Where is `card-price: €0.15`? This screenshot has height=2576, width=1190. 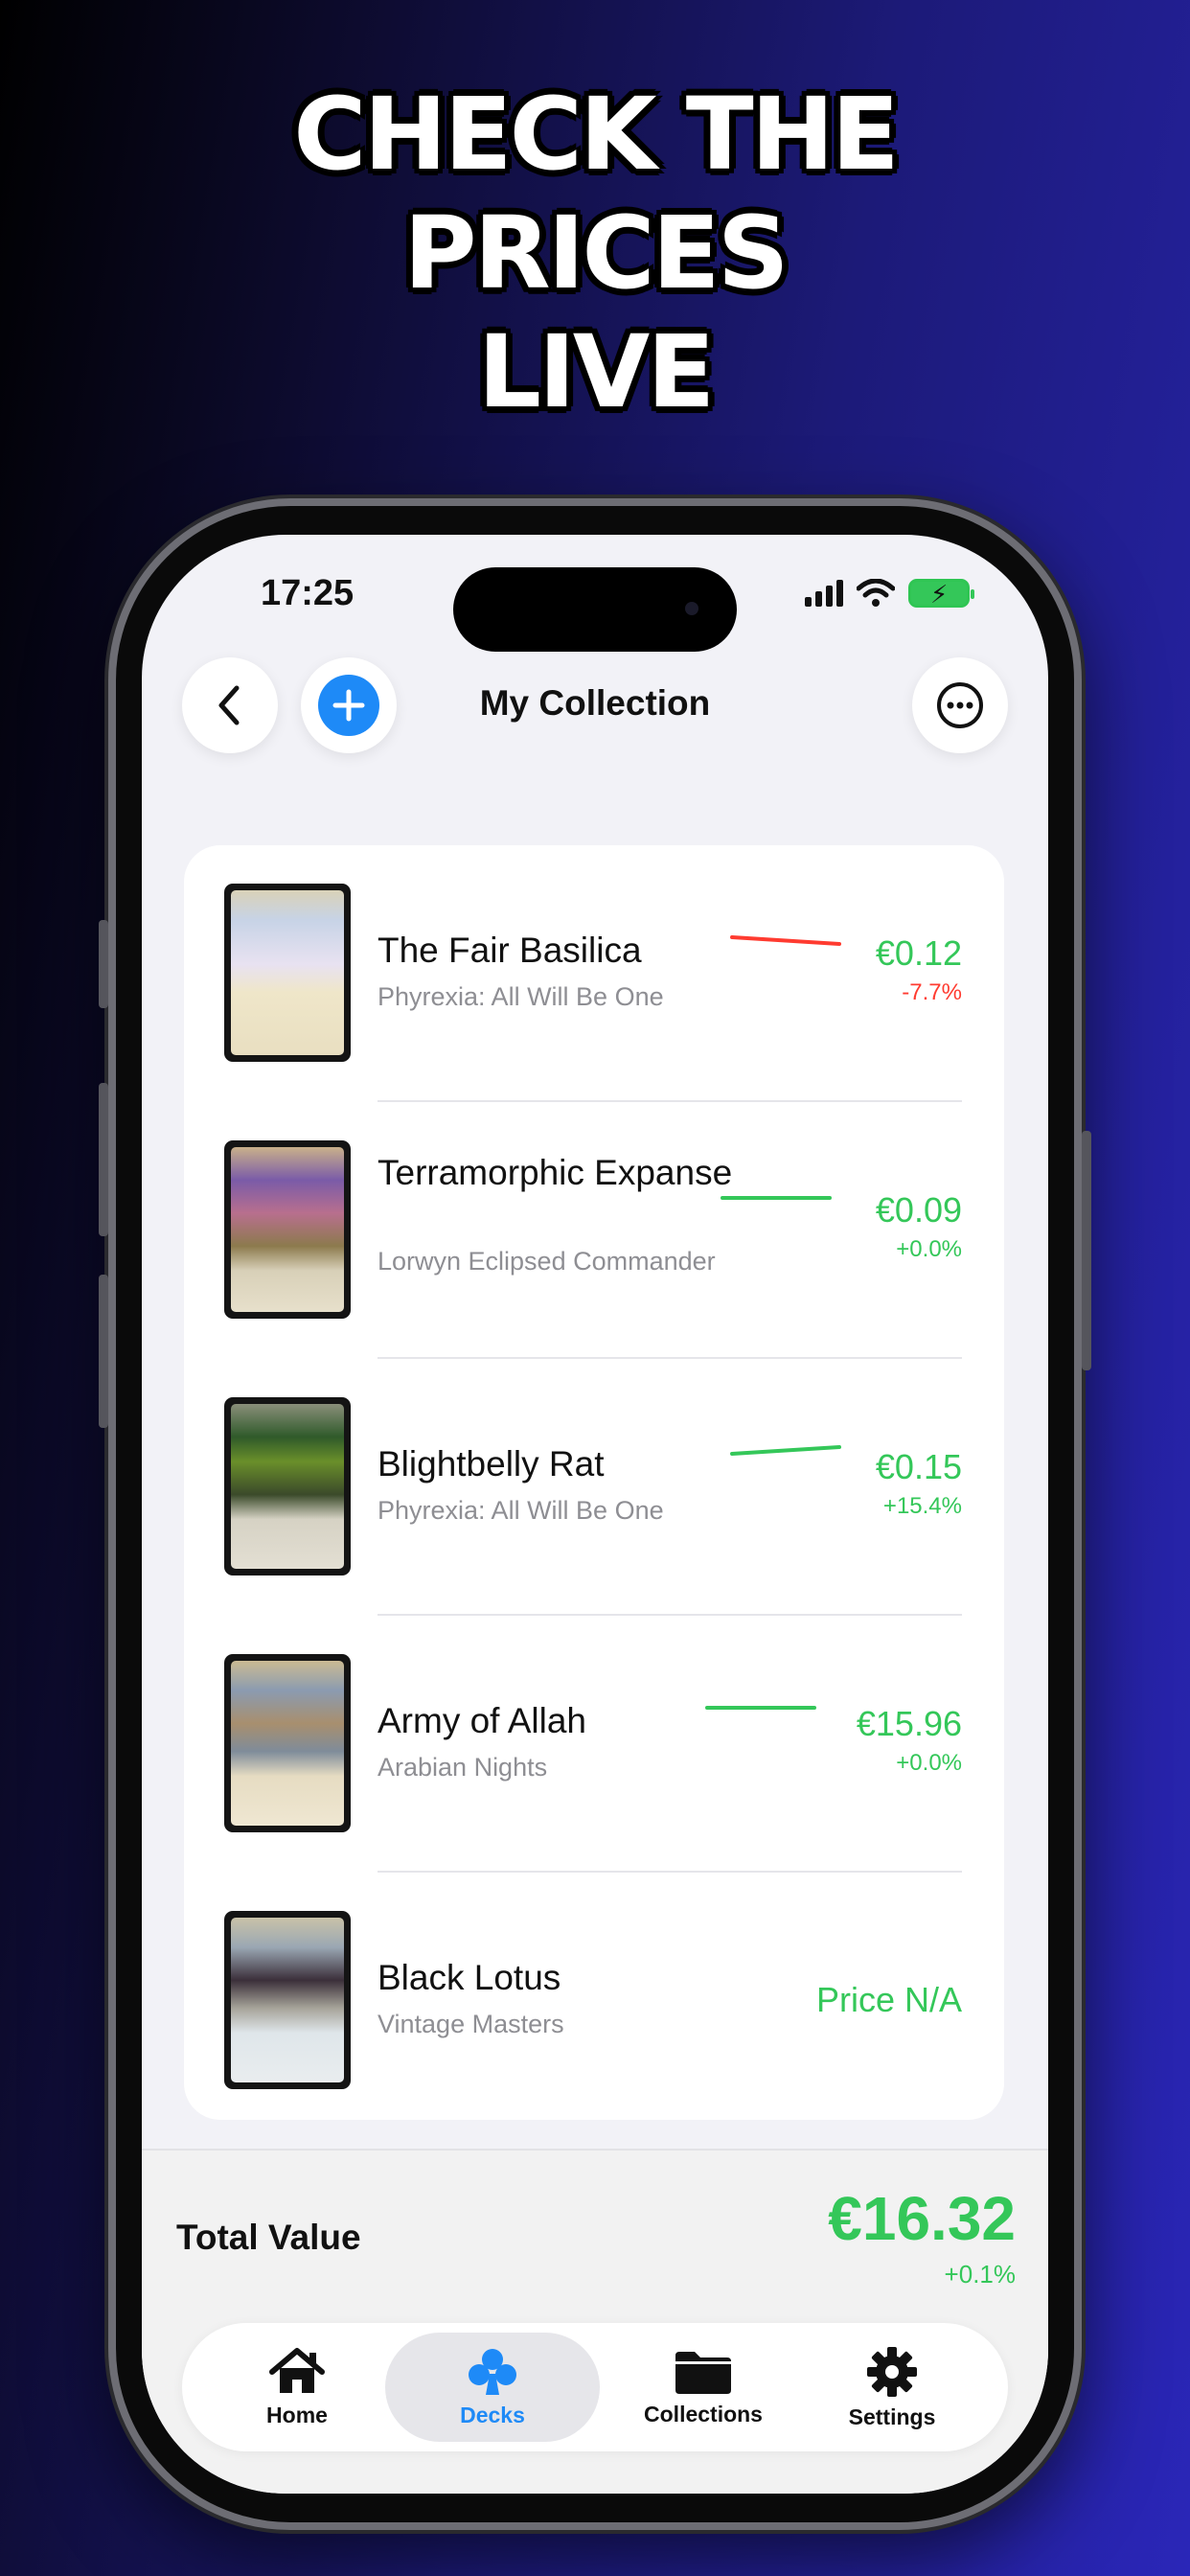 card-price: €0.15 is located at coordinates (919, 1466).